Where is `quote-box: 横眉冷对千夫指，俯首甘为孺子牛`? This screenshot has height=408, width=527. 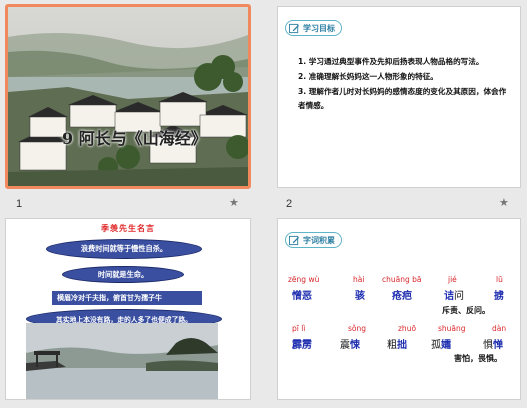 quote-box: 横眉冷对千夫指，俯首甘为孺子牛 is located at coordinates (127, 298).